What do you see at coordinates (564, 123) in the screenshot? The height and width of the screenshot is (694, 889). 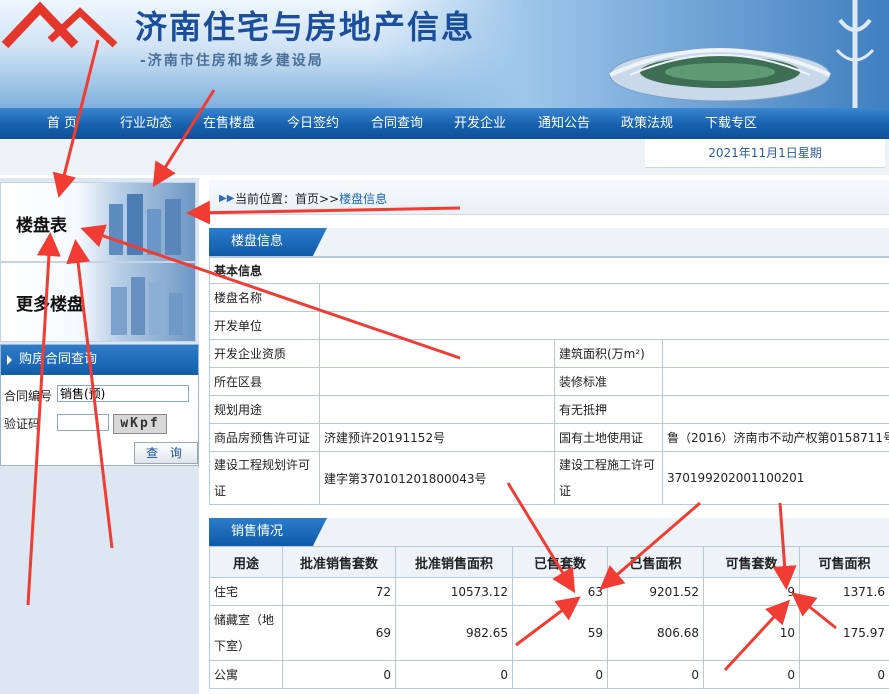 I see `nav-item-notices: 通知公告` at bounding box center [564, 123].